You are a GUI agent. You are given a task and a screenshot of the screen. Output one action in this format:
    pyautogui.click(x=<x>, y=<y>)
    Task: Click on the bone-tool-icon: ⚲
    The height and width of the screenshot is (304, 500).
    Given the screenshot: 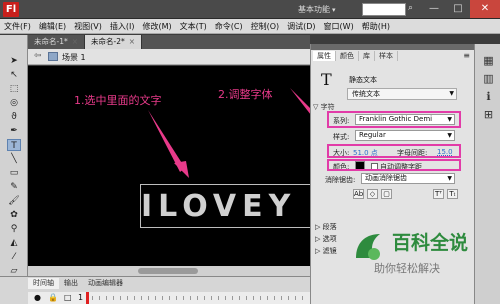 What is the action you would take?
    pyautogui.click(x=14, y=229)
    